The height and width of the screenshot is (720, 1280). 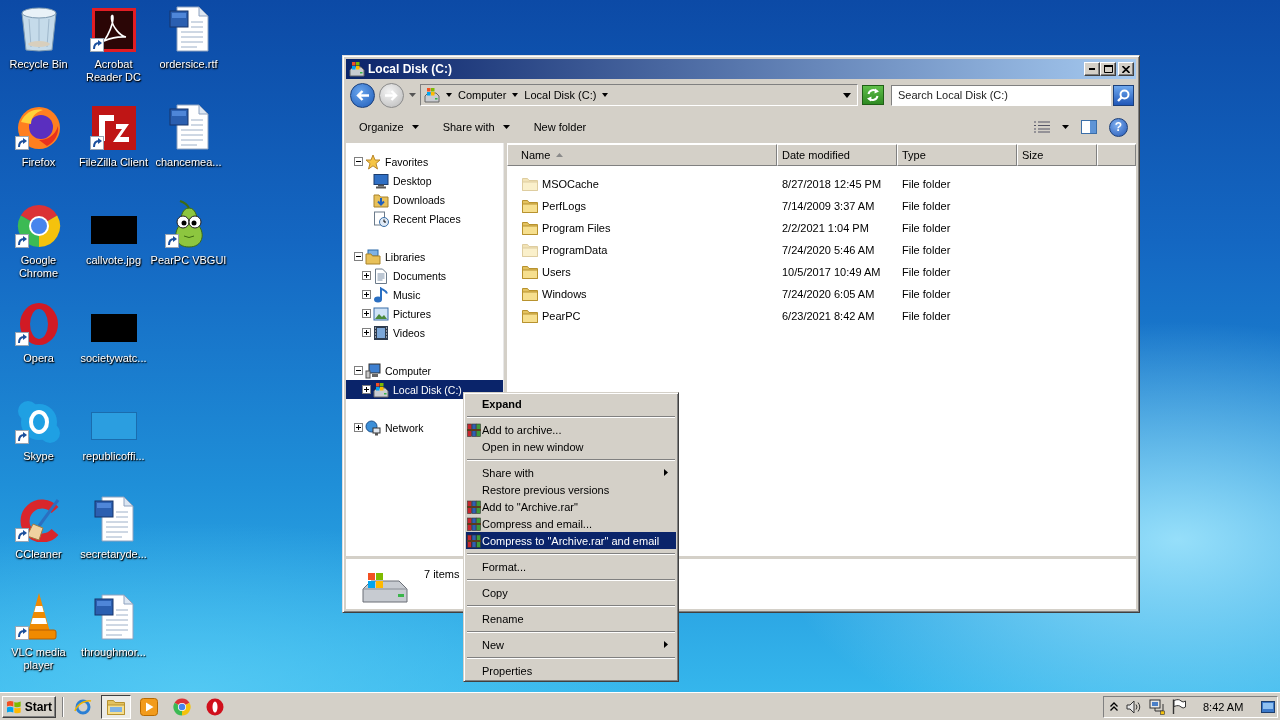 I want to click on file-row: PearPC 6/23/2021 8:42 AM File folder, so click(x=821, y=316).